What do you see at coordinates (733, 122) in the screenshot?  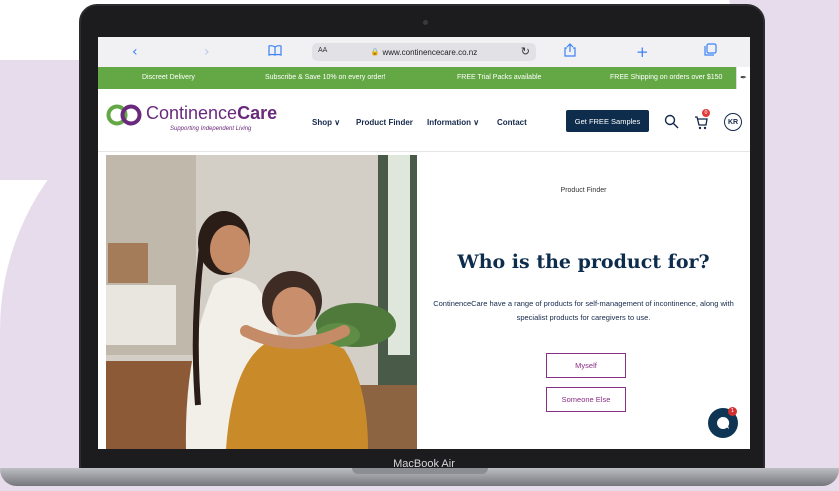 I see `account-avatar: KR` at bounding box center [733, 122].